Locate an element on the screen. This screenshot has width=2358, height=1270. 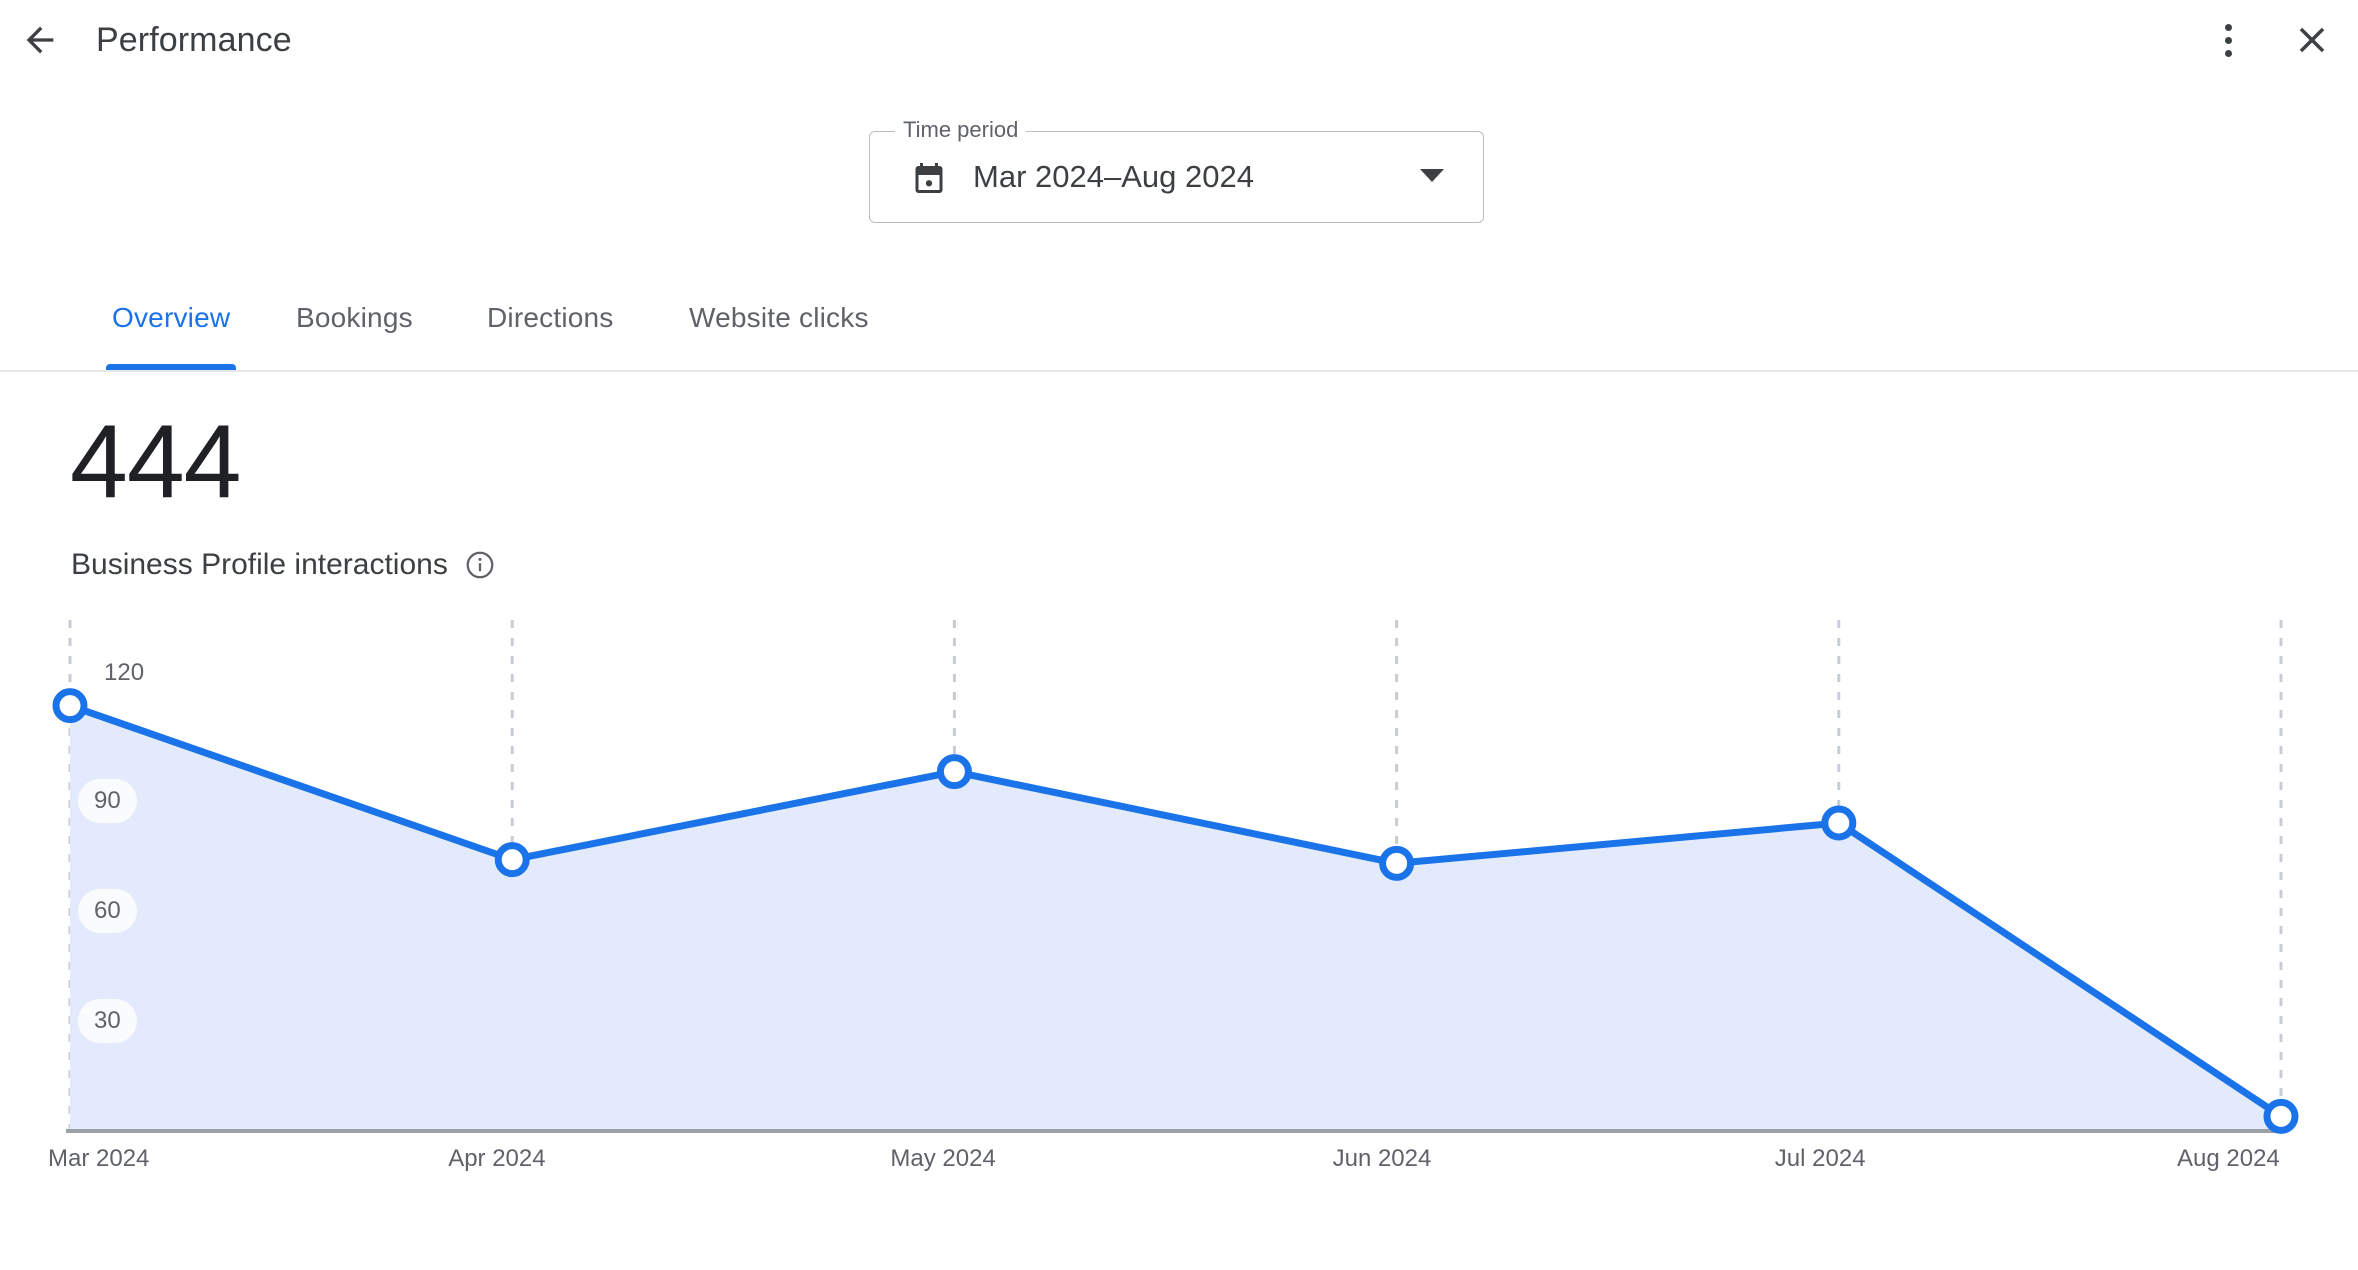
time-period-selector: Time period Mar 2024–Aug 2024 is located at coordinates (1176, 170).